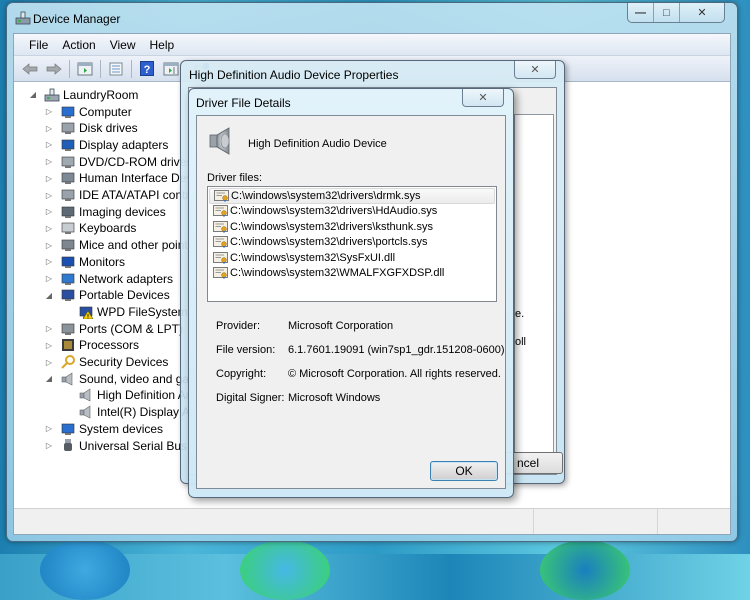  Describe the element at coordinates (334, 398) in the screenshot. I see `digital-signer-value: Microsoft Windows` at that location.